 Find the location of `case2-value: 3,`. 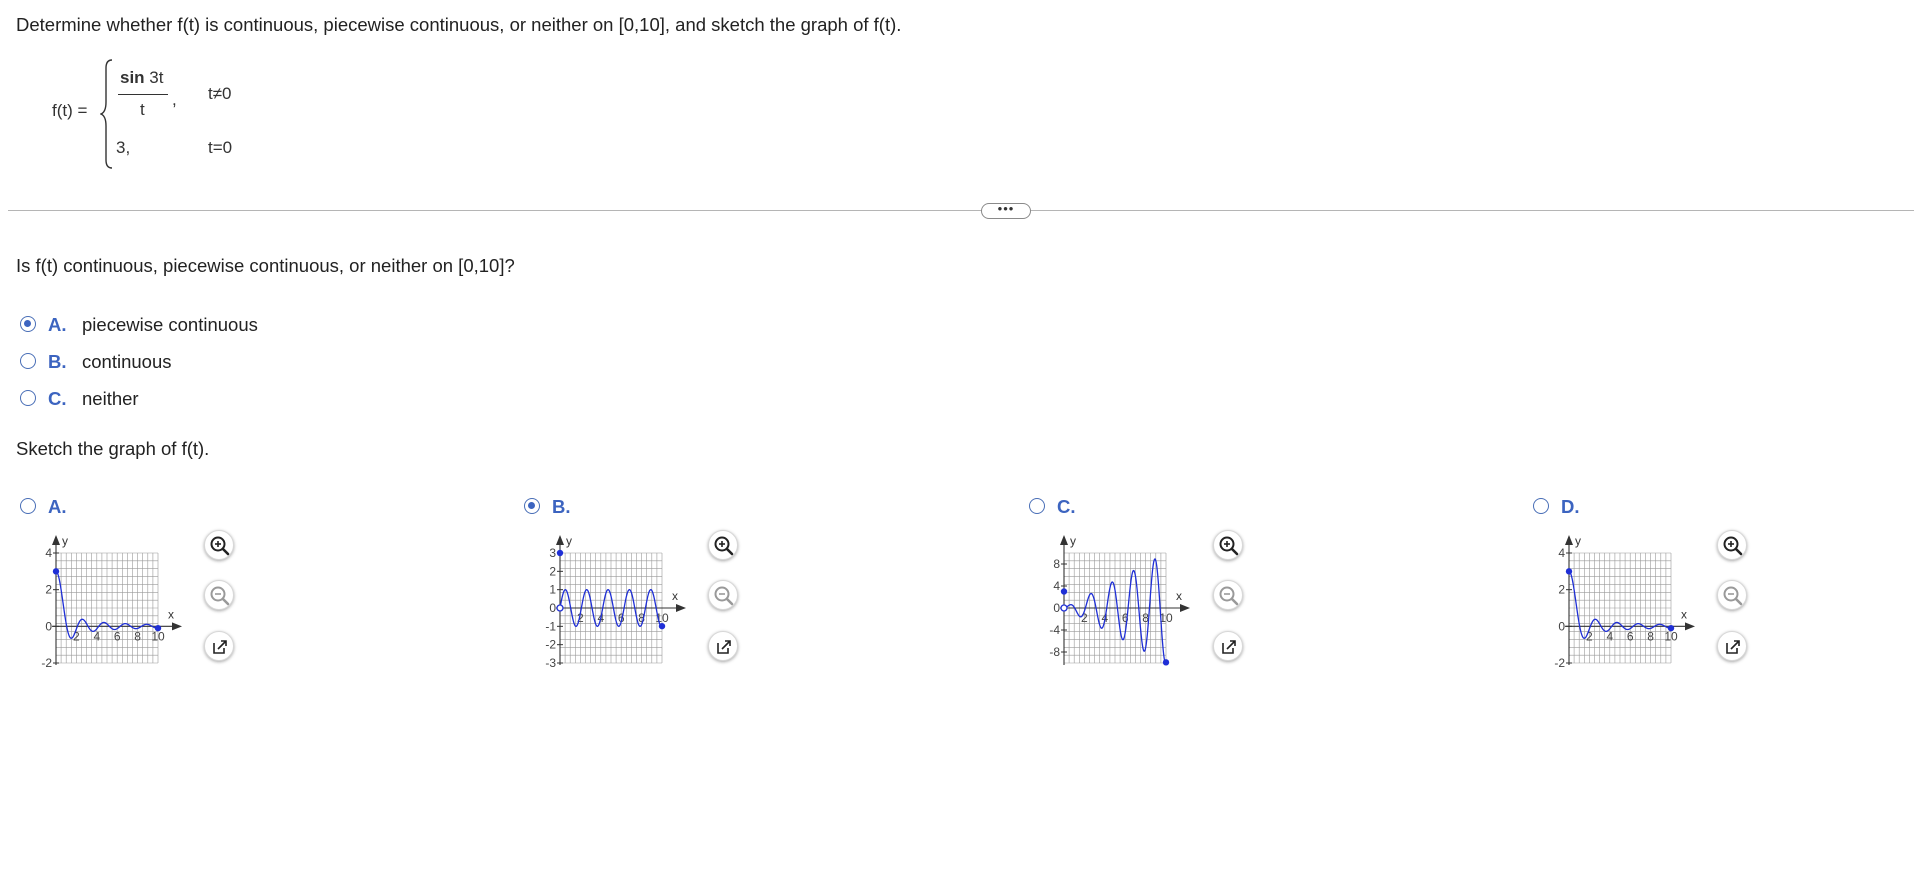

case2-value: 3, is located at coordinates (123, 147).